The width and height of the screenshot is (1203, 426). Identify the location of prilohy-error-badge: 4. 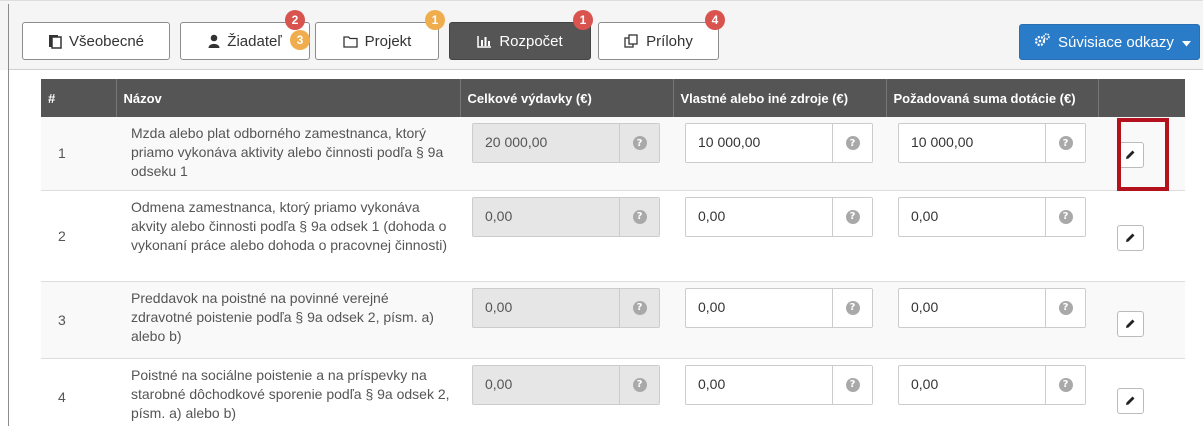
(715, 20).